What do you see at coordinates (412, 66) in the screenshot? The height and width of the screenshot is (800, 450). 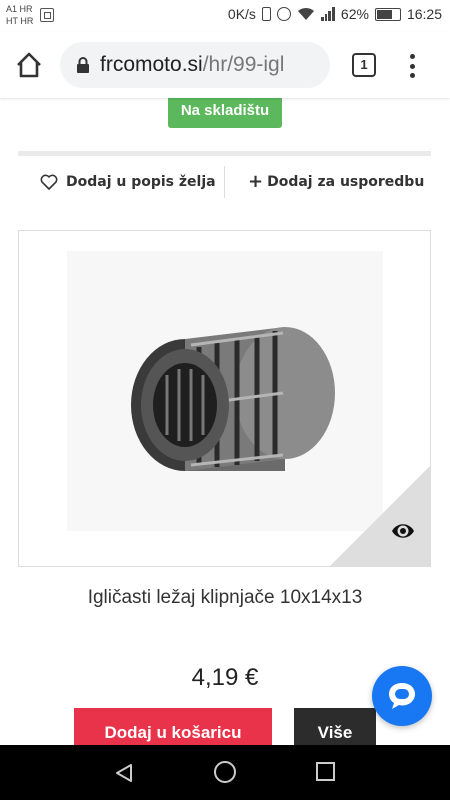 I see `more-vert-icon` at bounding box center [412, 66].